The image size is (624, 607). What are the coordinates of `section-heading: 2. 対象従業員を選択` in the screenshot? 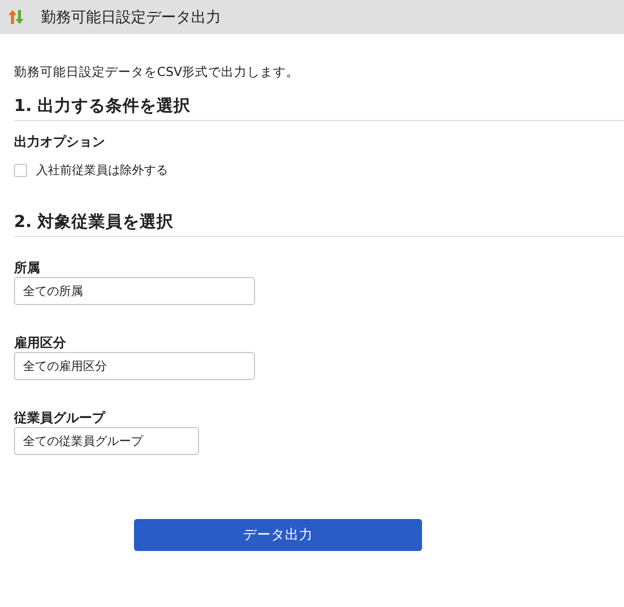 It's located at (94, 222).